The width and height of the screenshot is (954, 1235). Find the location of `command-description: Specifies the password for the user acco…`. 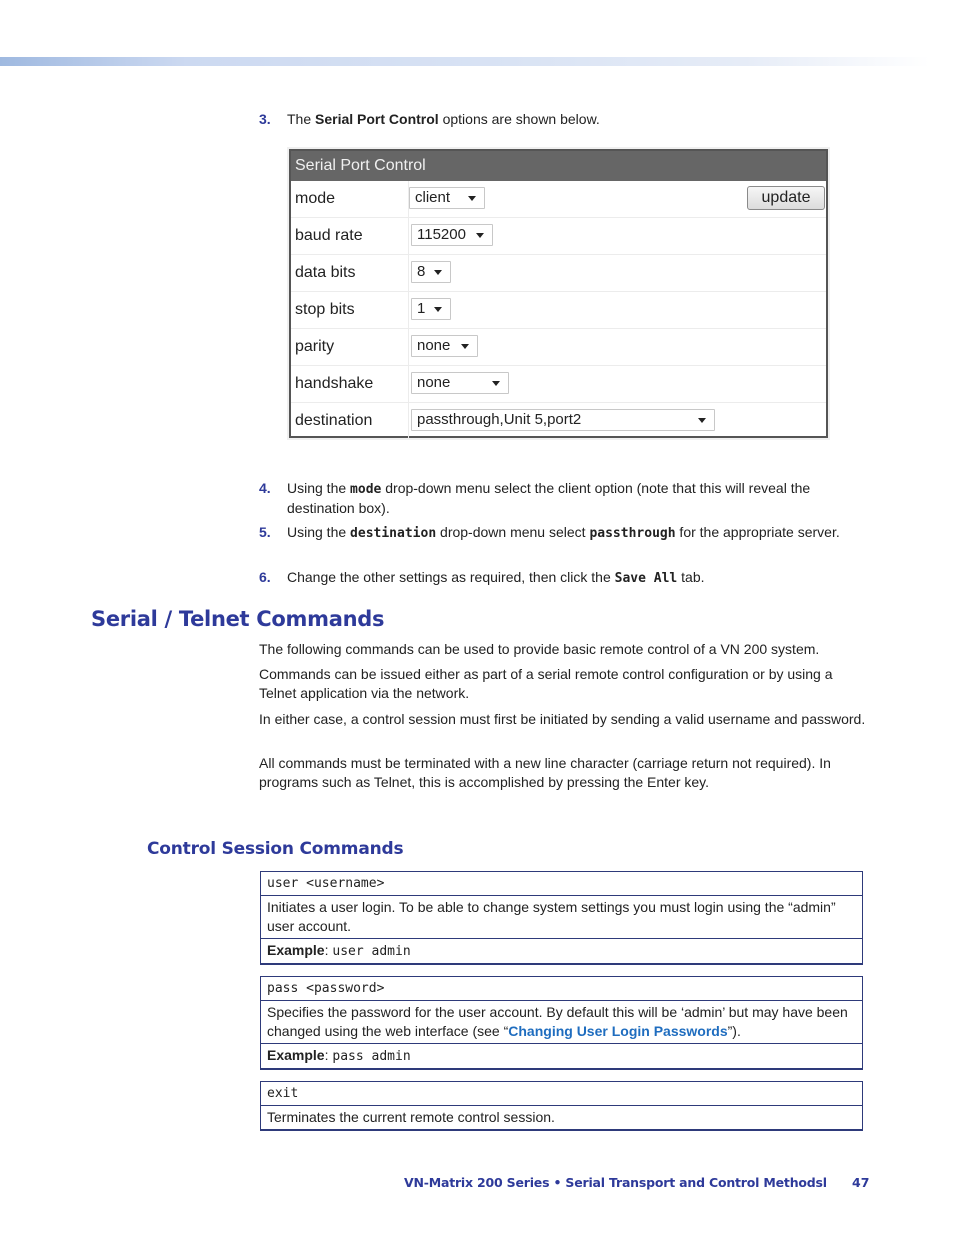

command-description: Specifies the password for the user acco… is located at coordinates (561, 1022).